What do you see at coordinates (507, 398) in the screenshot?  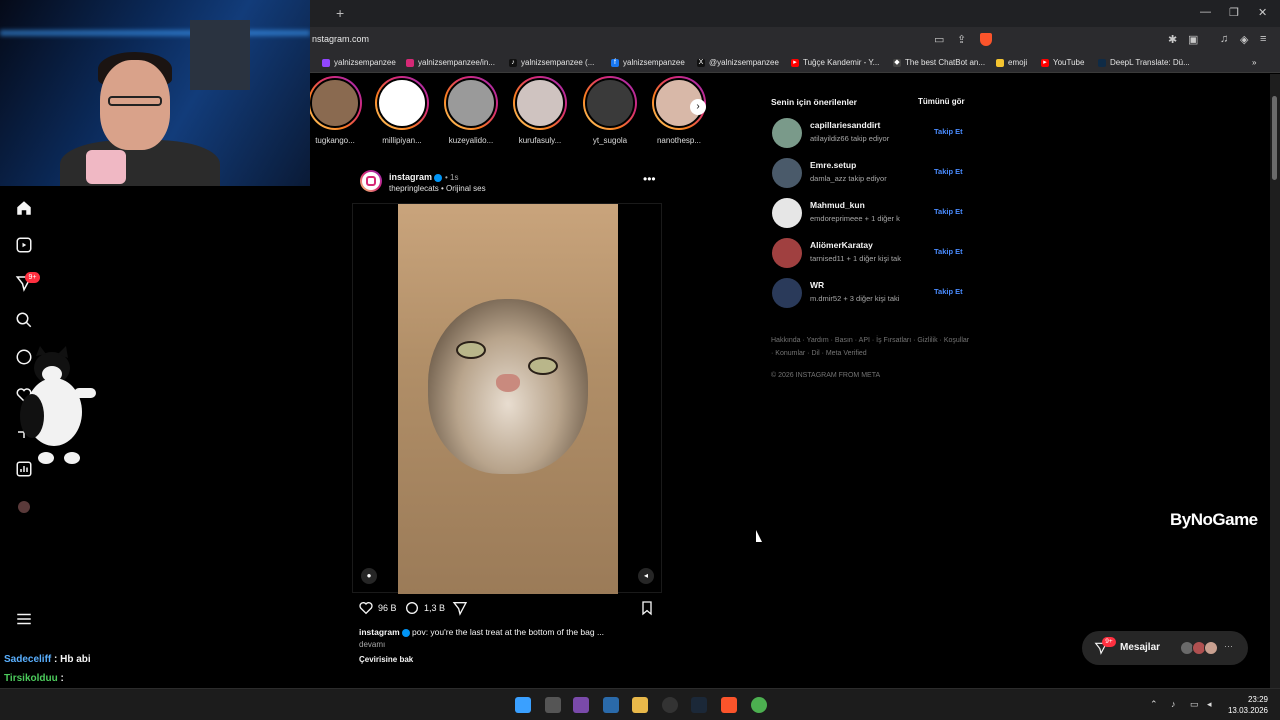 I see `post-media: ● ◂` at bounding box center [507, 398].